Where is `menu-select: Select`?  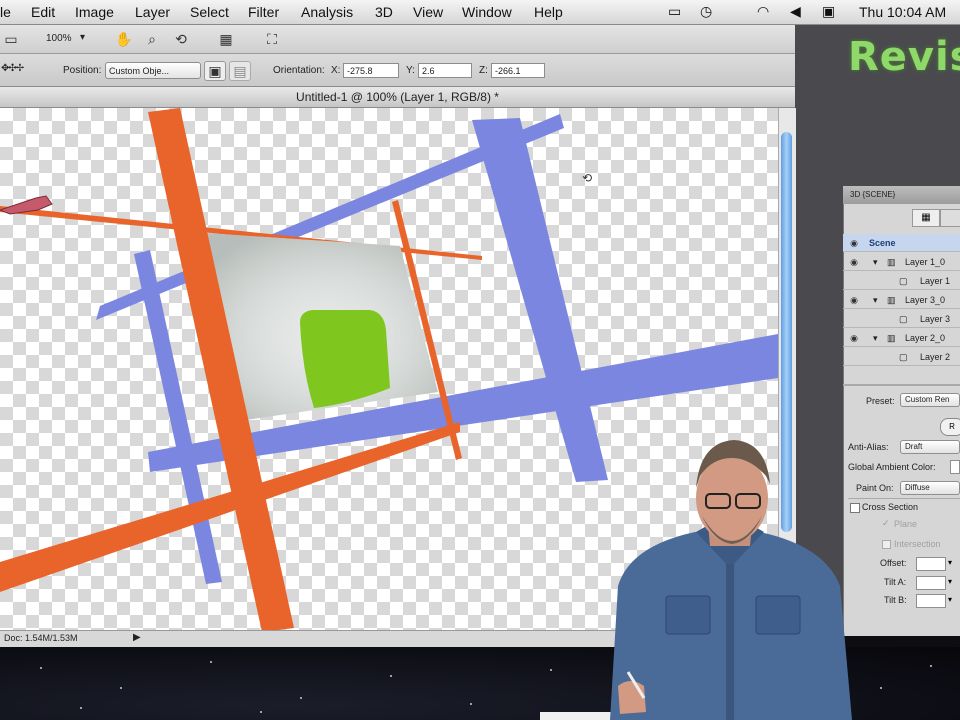
menu-select: Select is located at coordinates (209, 12).